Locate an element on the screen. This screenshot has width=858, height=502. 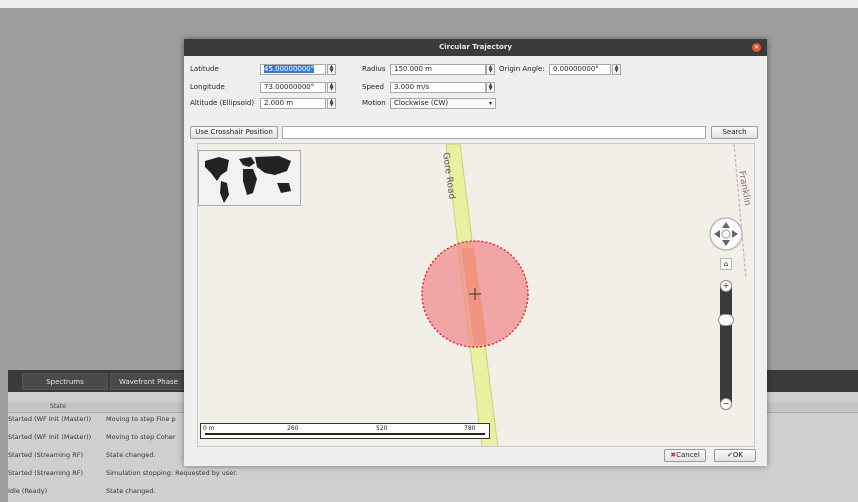
altitude-input: 2.000 m is located at coordinates (293, 103).